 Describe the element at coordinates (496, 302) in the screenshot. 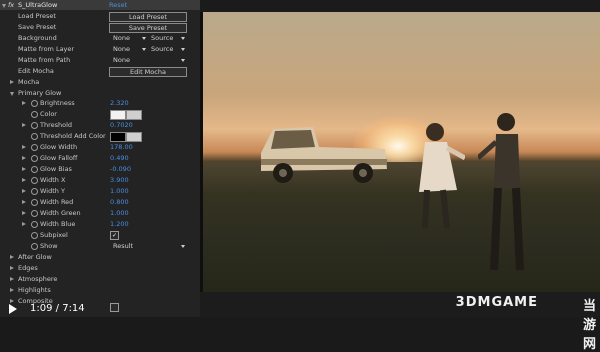

I see `watermark-logo: 3DMGAME` at that location.